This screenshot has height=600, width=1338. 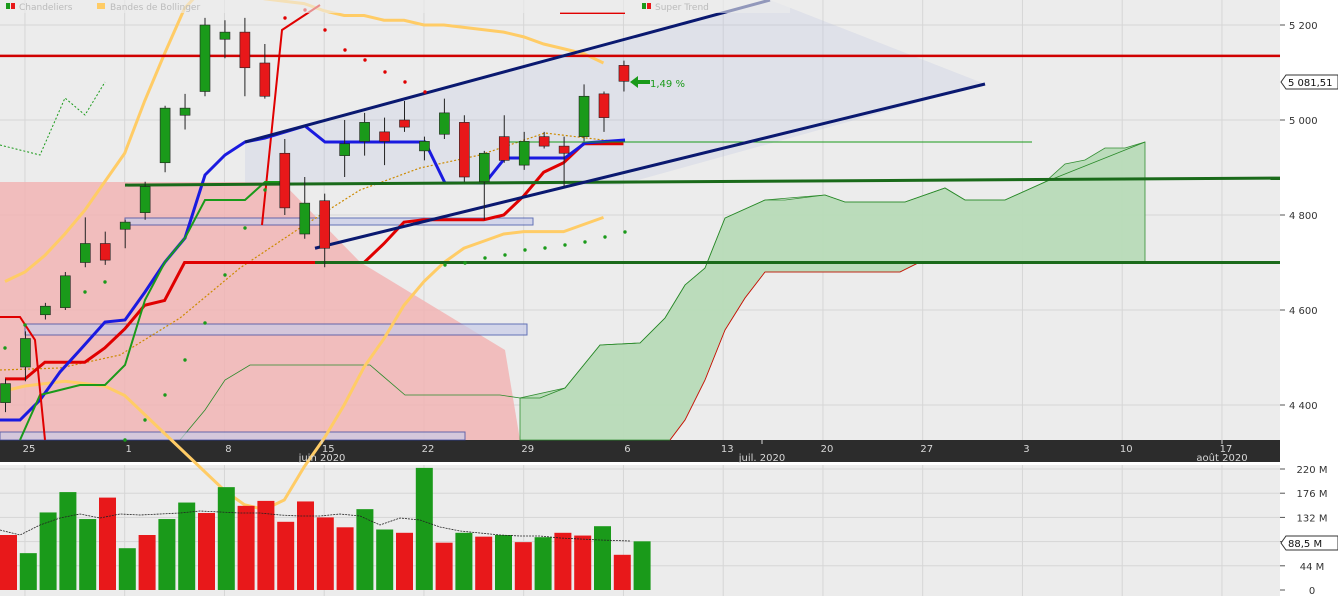 I want to click on x-tick-label-1: 1, so click(x=129, y=449).